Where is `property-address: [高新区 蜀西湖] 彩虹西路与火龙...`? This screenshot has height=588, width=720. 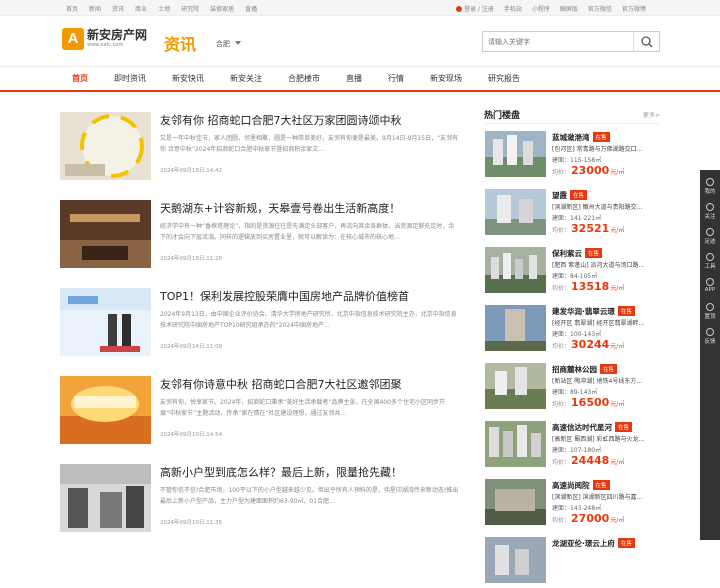
property-address: [高新区 蜀西湖] 彩虹西路与火龙... is located at coordinates (598, 439).